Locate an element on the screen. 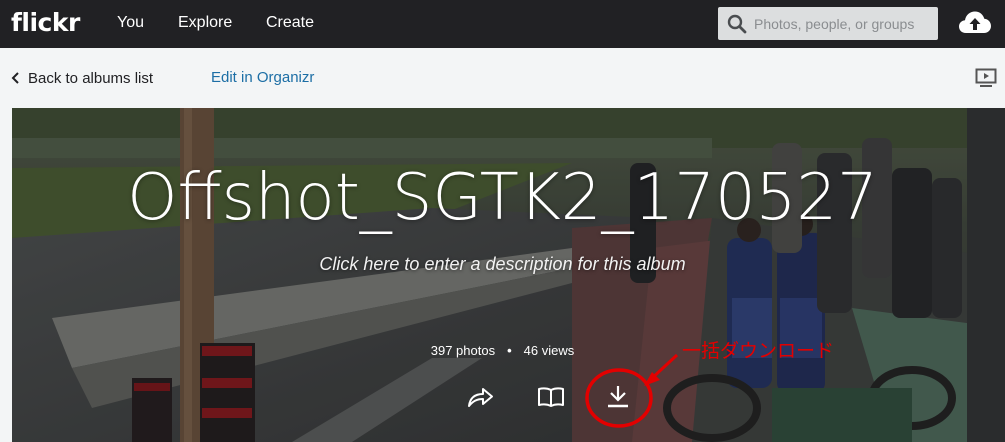 The height and width of the screenshot is (442, 1005). nav-you: You is located at coordinates (130, 23).